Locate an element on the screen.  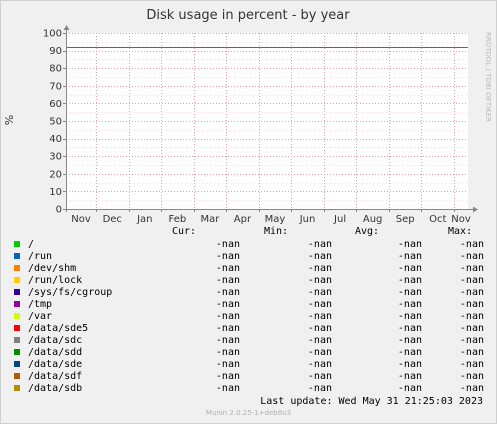
legend-row: /data/sdb -nan -nan -nan -nan is located at coordinates (248, 389).